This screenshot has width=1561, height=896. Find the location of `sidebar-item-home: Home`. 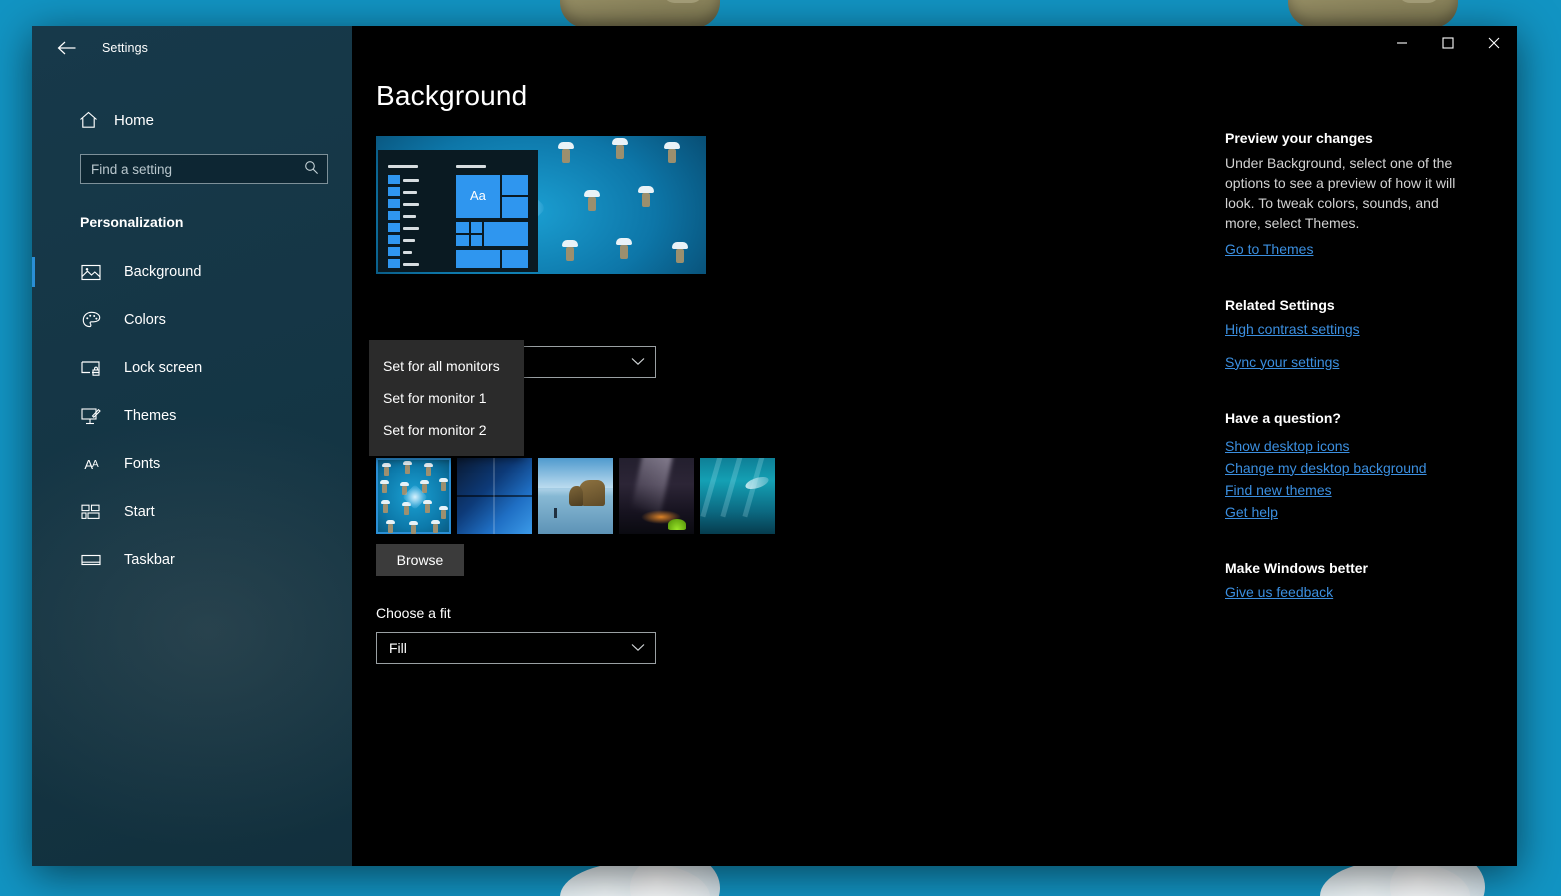

sidebar-item-home: Home is located at coordinates (192, 120).